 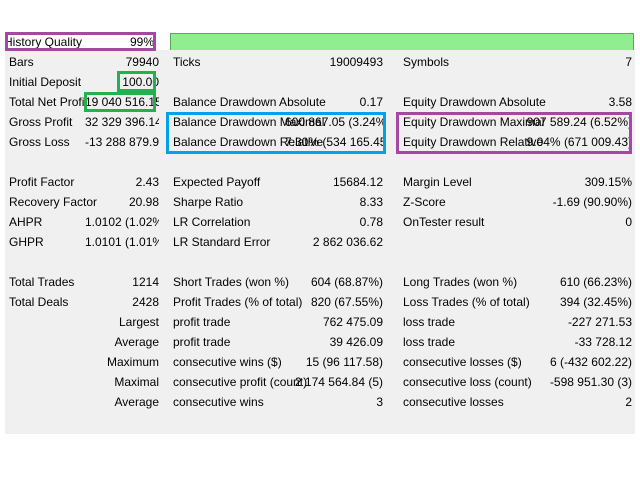 What do you see at coordinates (346, 302) in the screenshot?
I see `col2-value: 820 (67.55%)` at bounding box center [346, 302].